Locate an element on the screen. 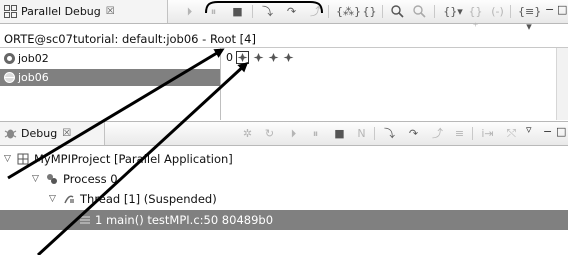 This screenshot has width=568, height=256. parallel-debug-icon is located at coordinates (10, 11).